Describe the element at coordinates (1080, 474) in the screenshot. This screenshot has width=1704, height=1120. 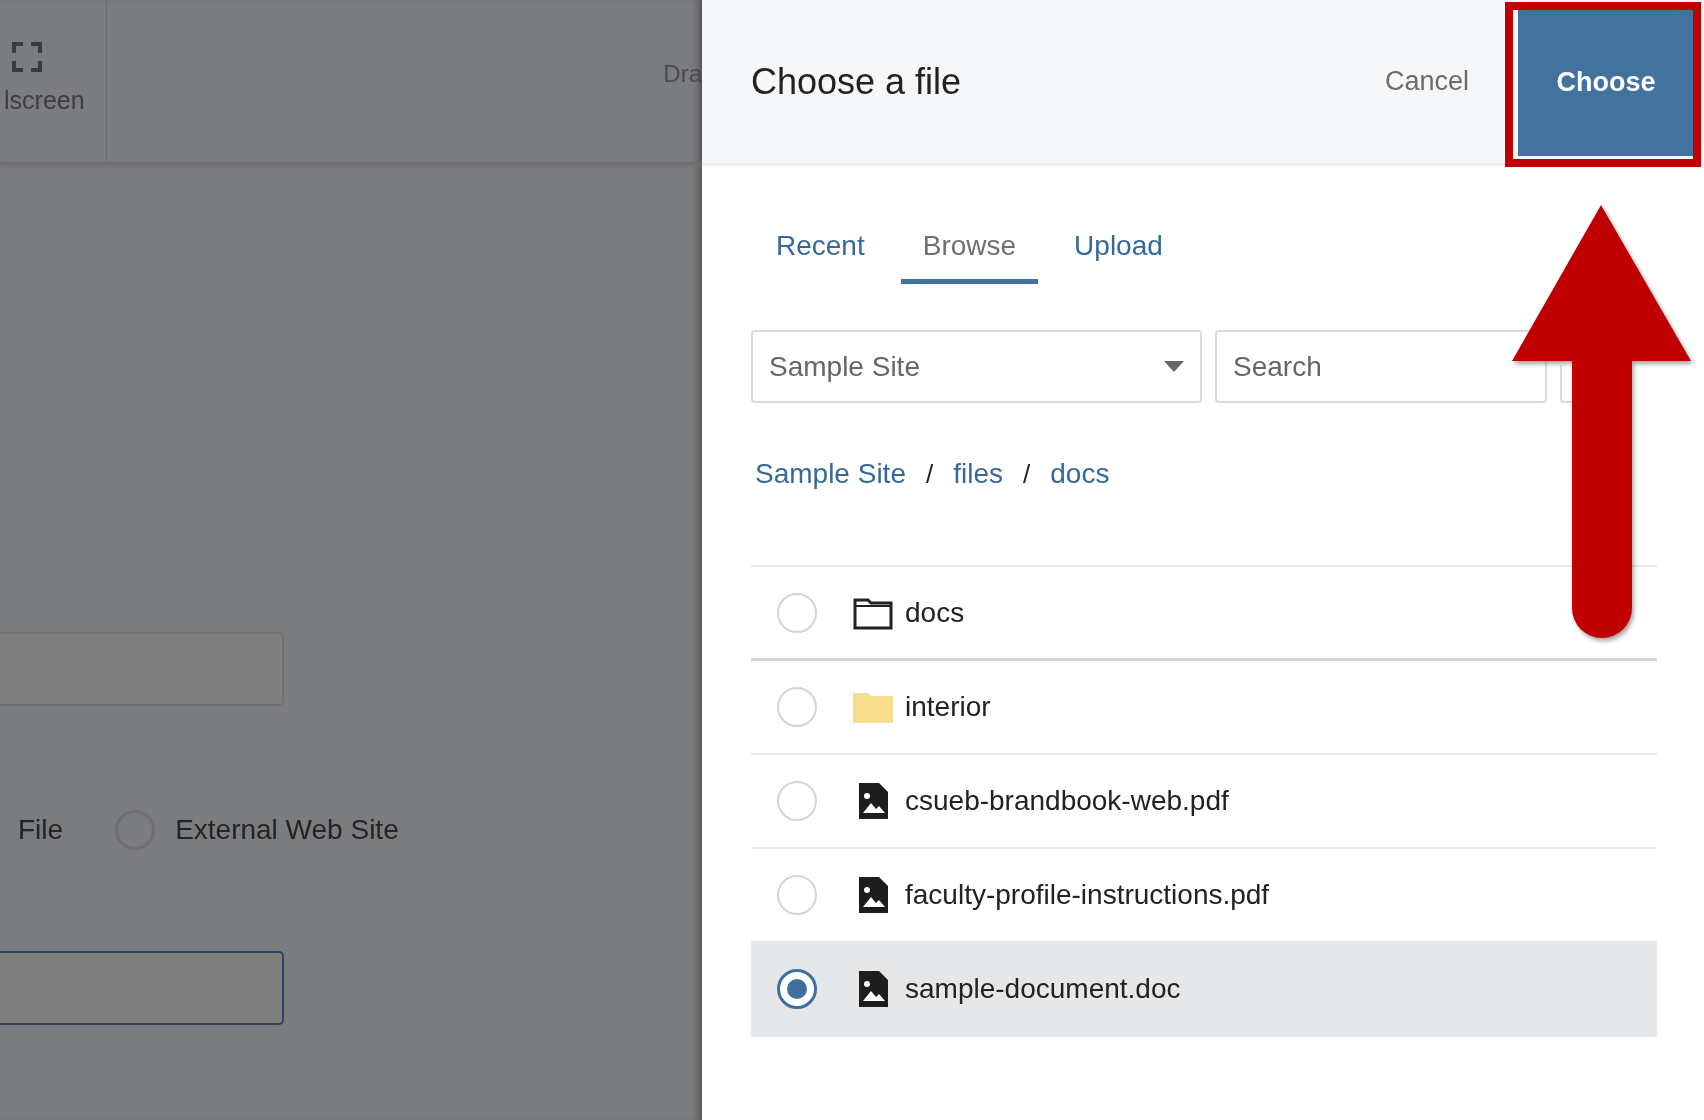
I see `breadcrumb-link: docs` at that location.